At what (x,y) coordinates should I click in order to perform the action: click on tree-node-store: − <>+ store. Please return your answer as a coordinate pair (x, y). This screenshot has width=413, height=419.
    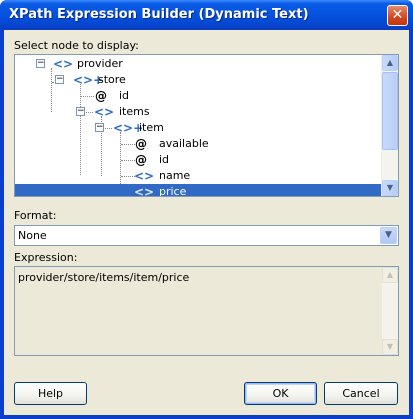
    Looking at the image, I should click on (199, 80).